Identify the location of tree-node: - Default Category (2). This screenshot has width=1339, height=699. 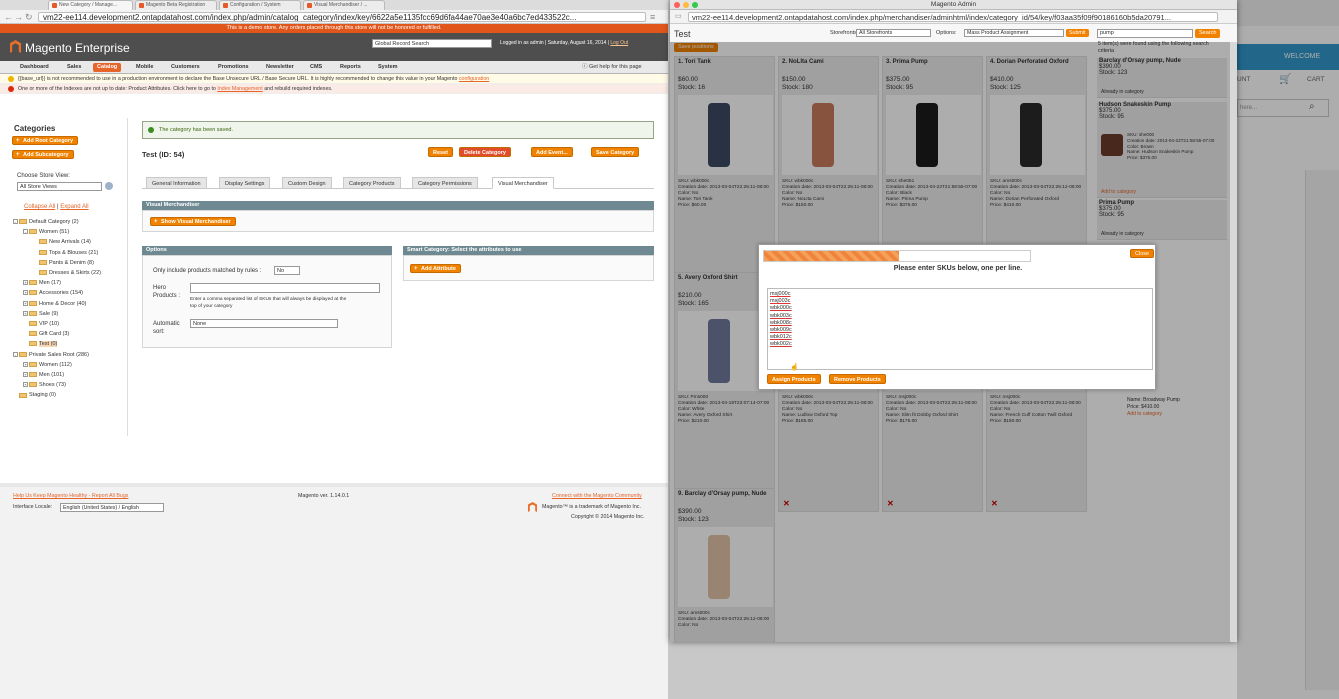
(57, 222).